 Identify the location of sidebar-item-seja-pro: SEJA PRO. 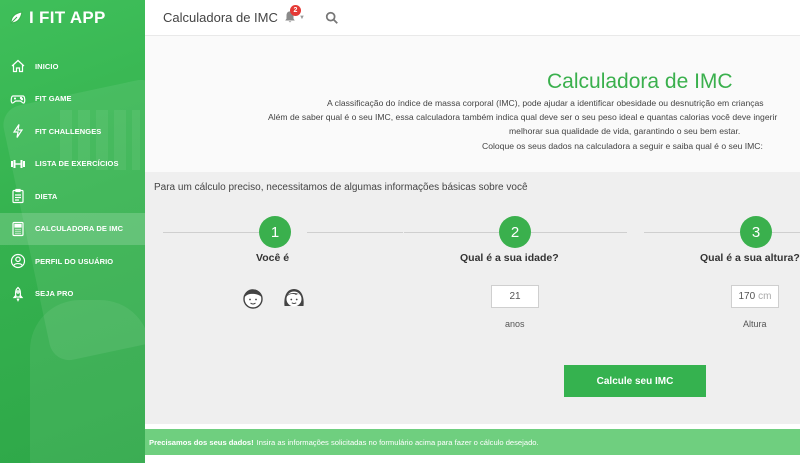
(72, 294).